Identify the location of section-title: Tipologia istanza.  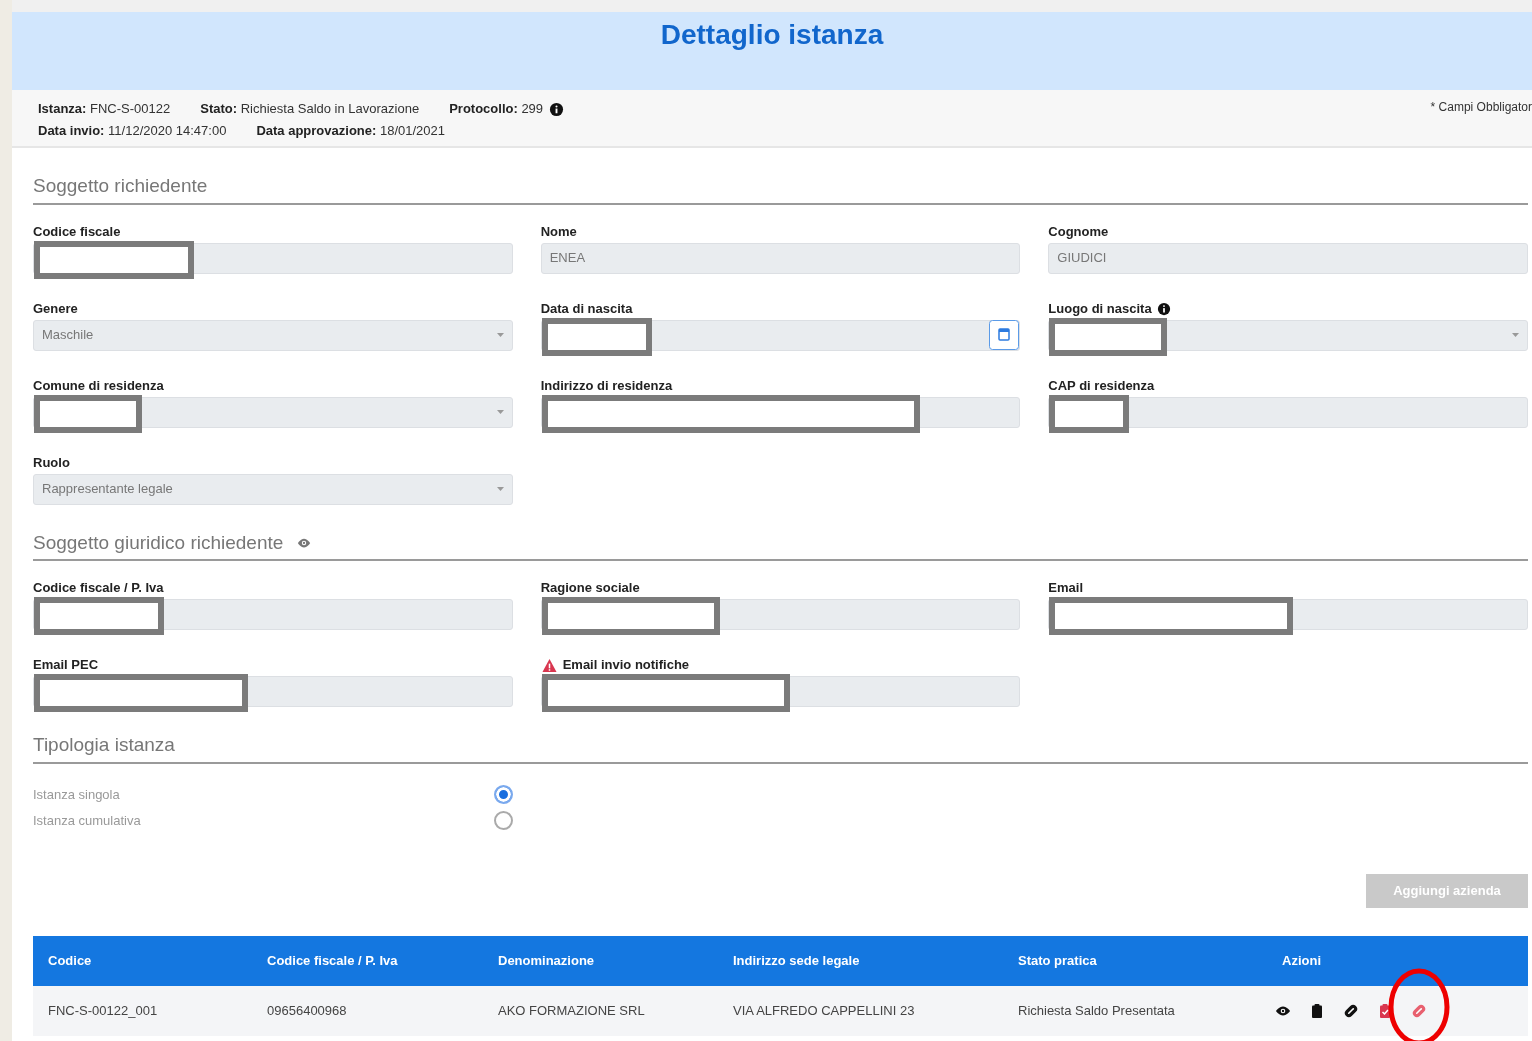
(104, 745).